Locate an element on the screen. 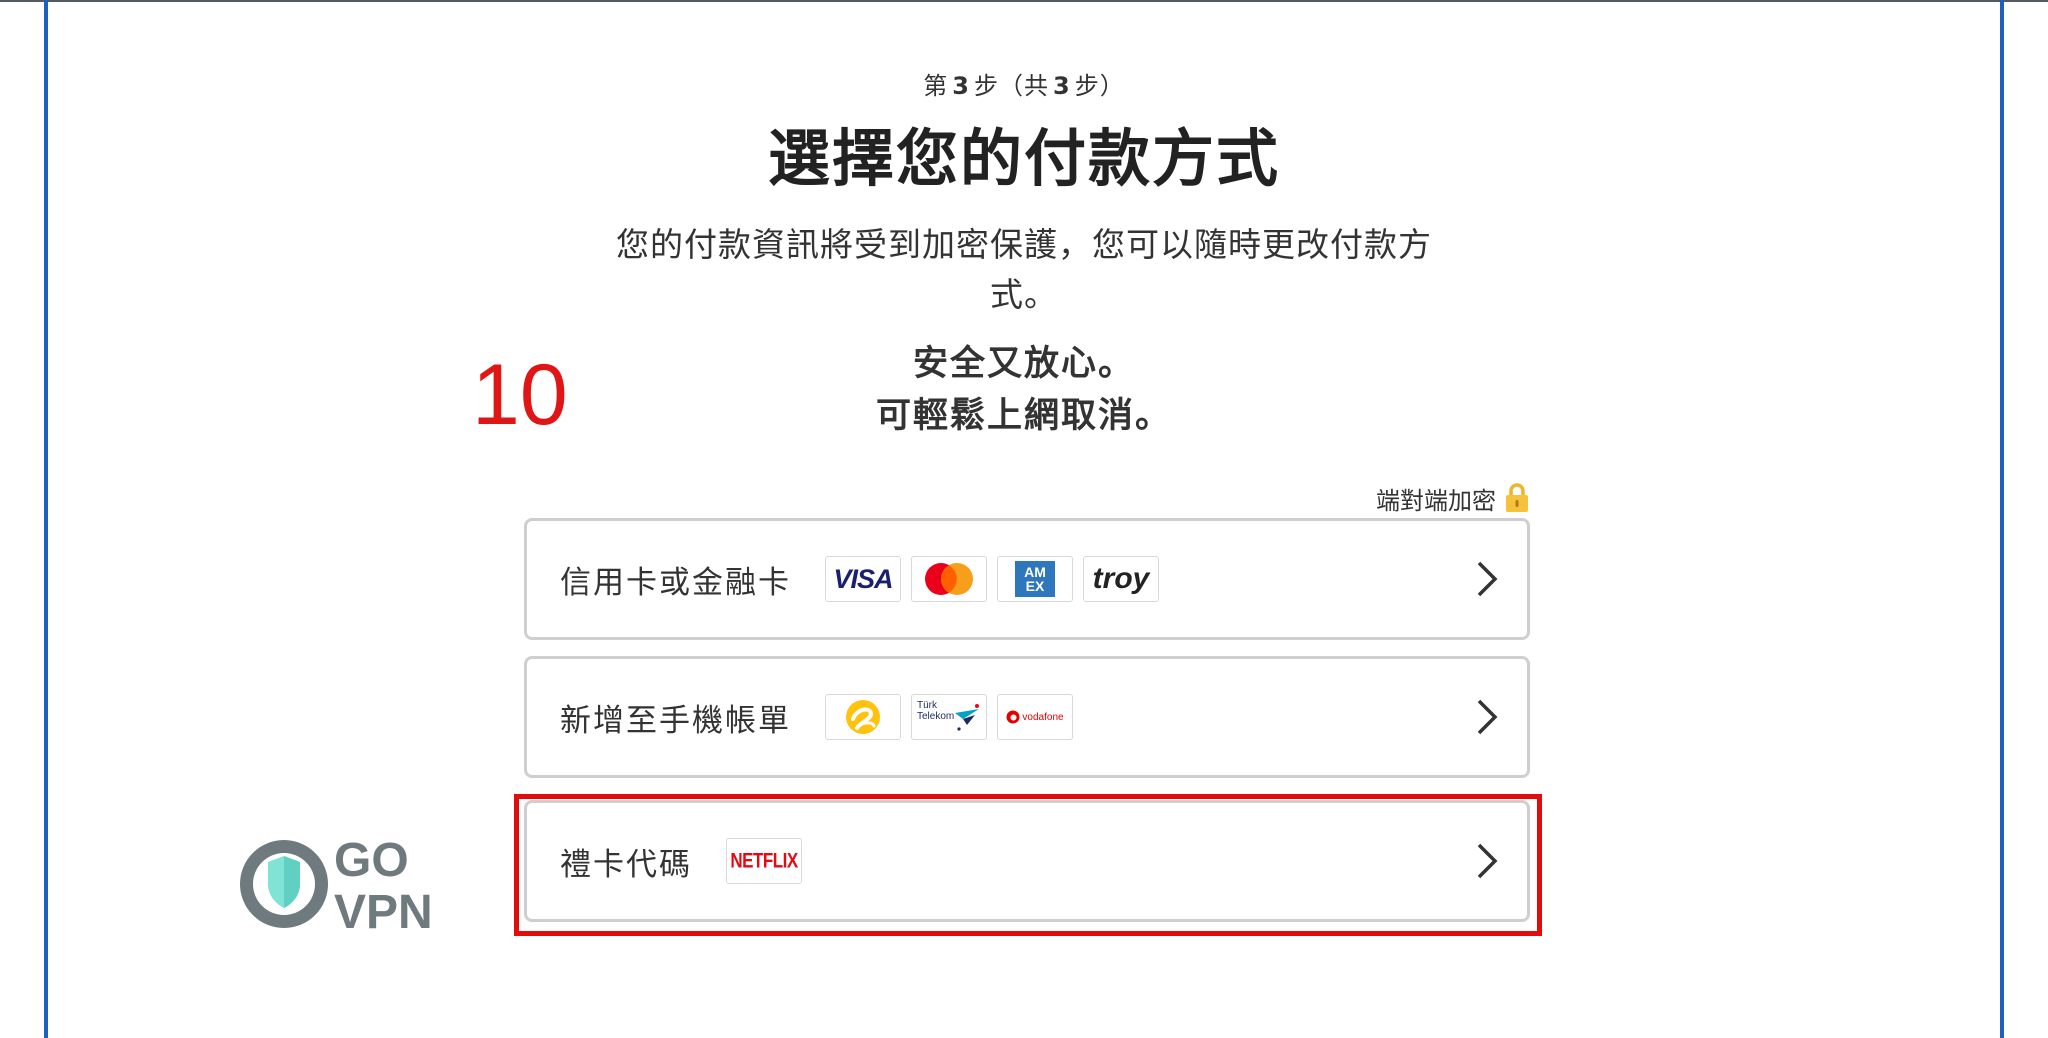 This screenshot has width=2048, height=1038. annotation-highlight-box is located at coordinates (1028, 865).